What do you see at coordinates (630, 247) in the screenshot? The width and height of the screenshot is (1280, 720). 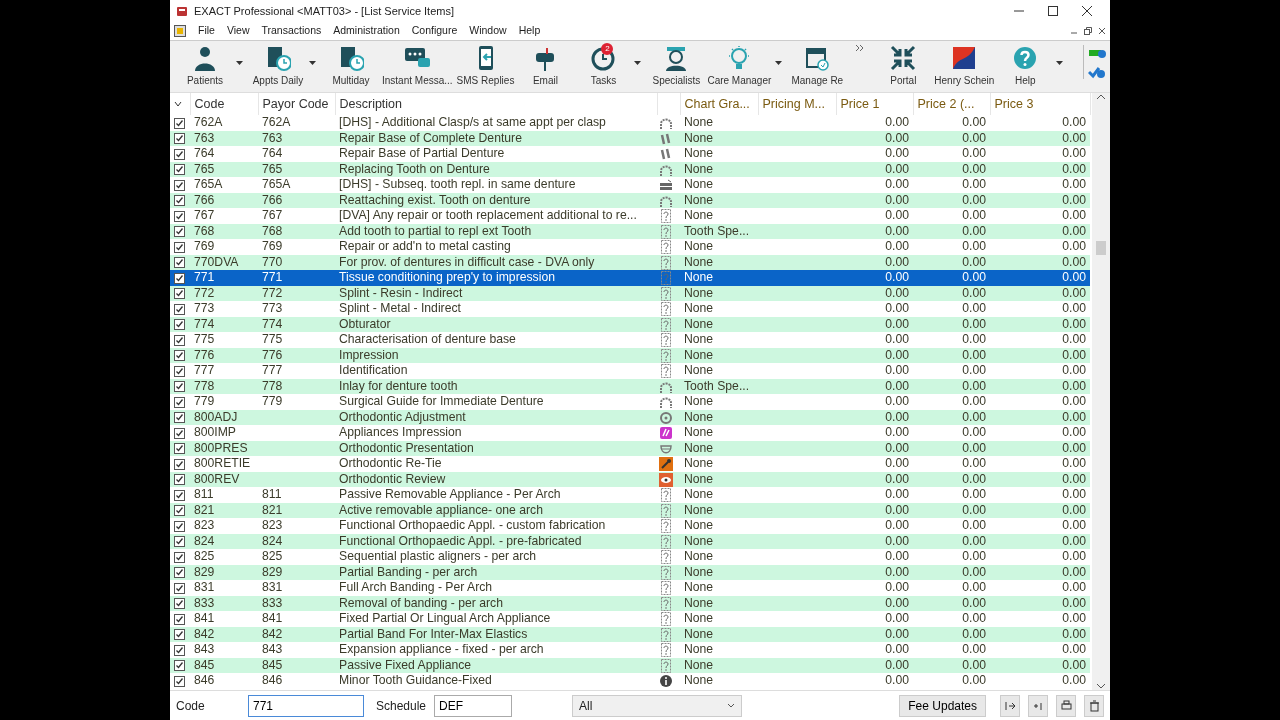 I see `table-row: 769 769 Repair or add'n to metal casting None 0.00 0.00 0.00` at bounding box center [630, 247].